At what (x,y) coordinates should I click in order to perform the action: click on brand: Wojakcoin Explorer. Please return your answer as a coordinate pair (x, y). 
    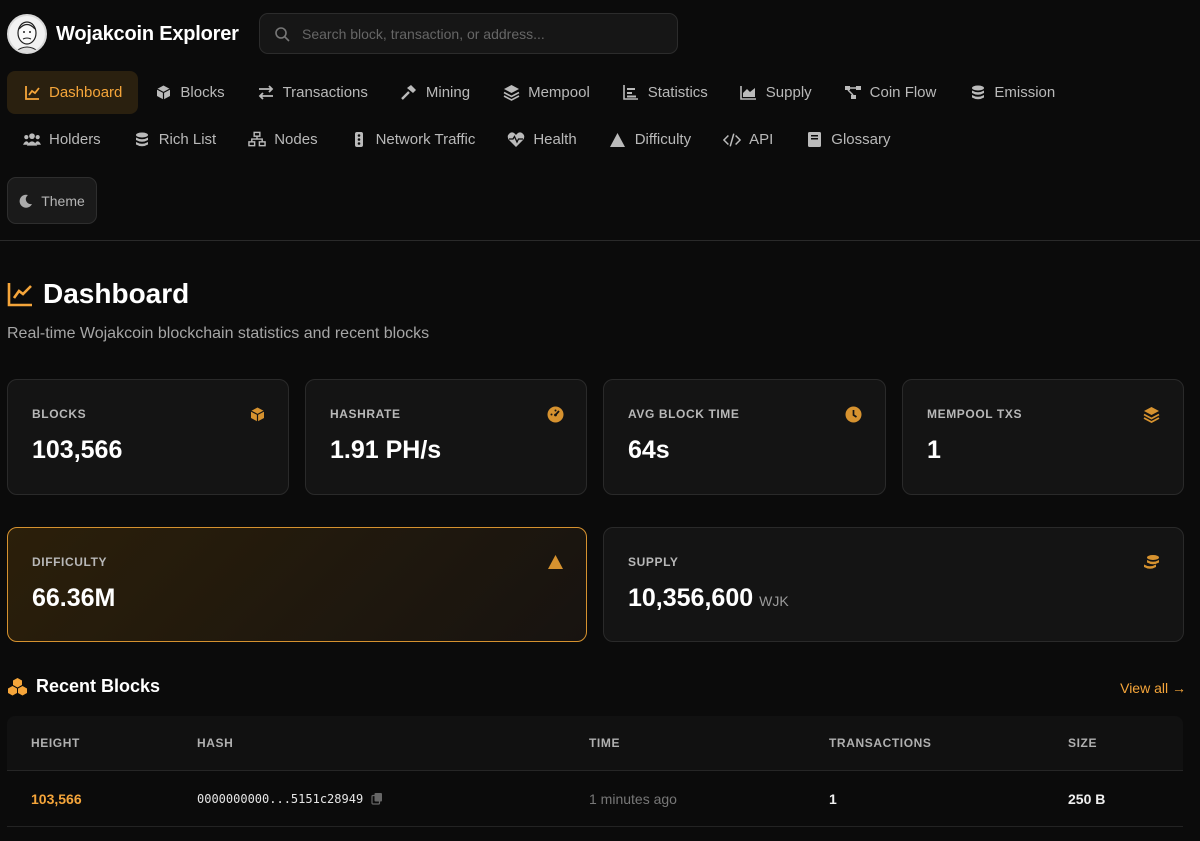
    Looking at the image, I should click on (123, 34).